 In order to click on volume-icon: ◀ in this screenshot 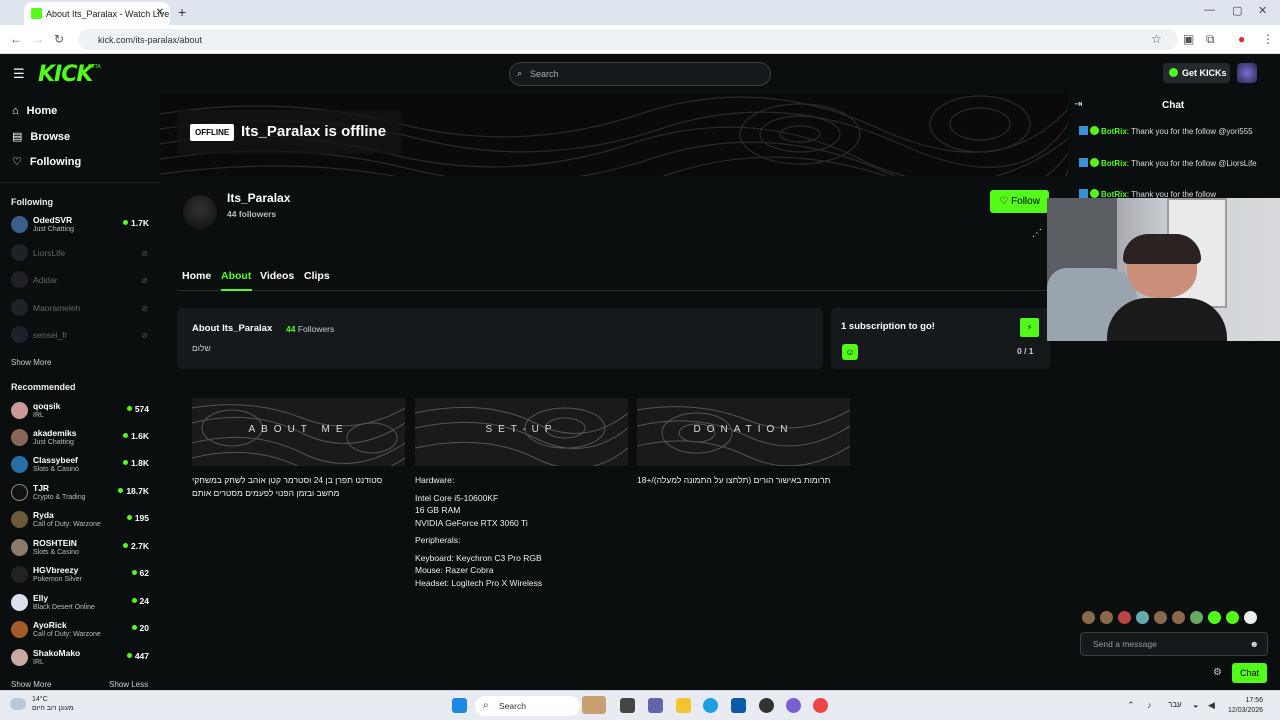, I will do `click(1211, 705)`.